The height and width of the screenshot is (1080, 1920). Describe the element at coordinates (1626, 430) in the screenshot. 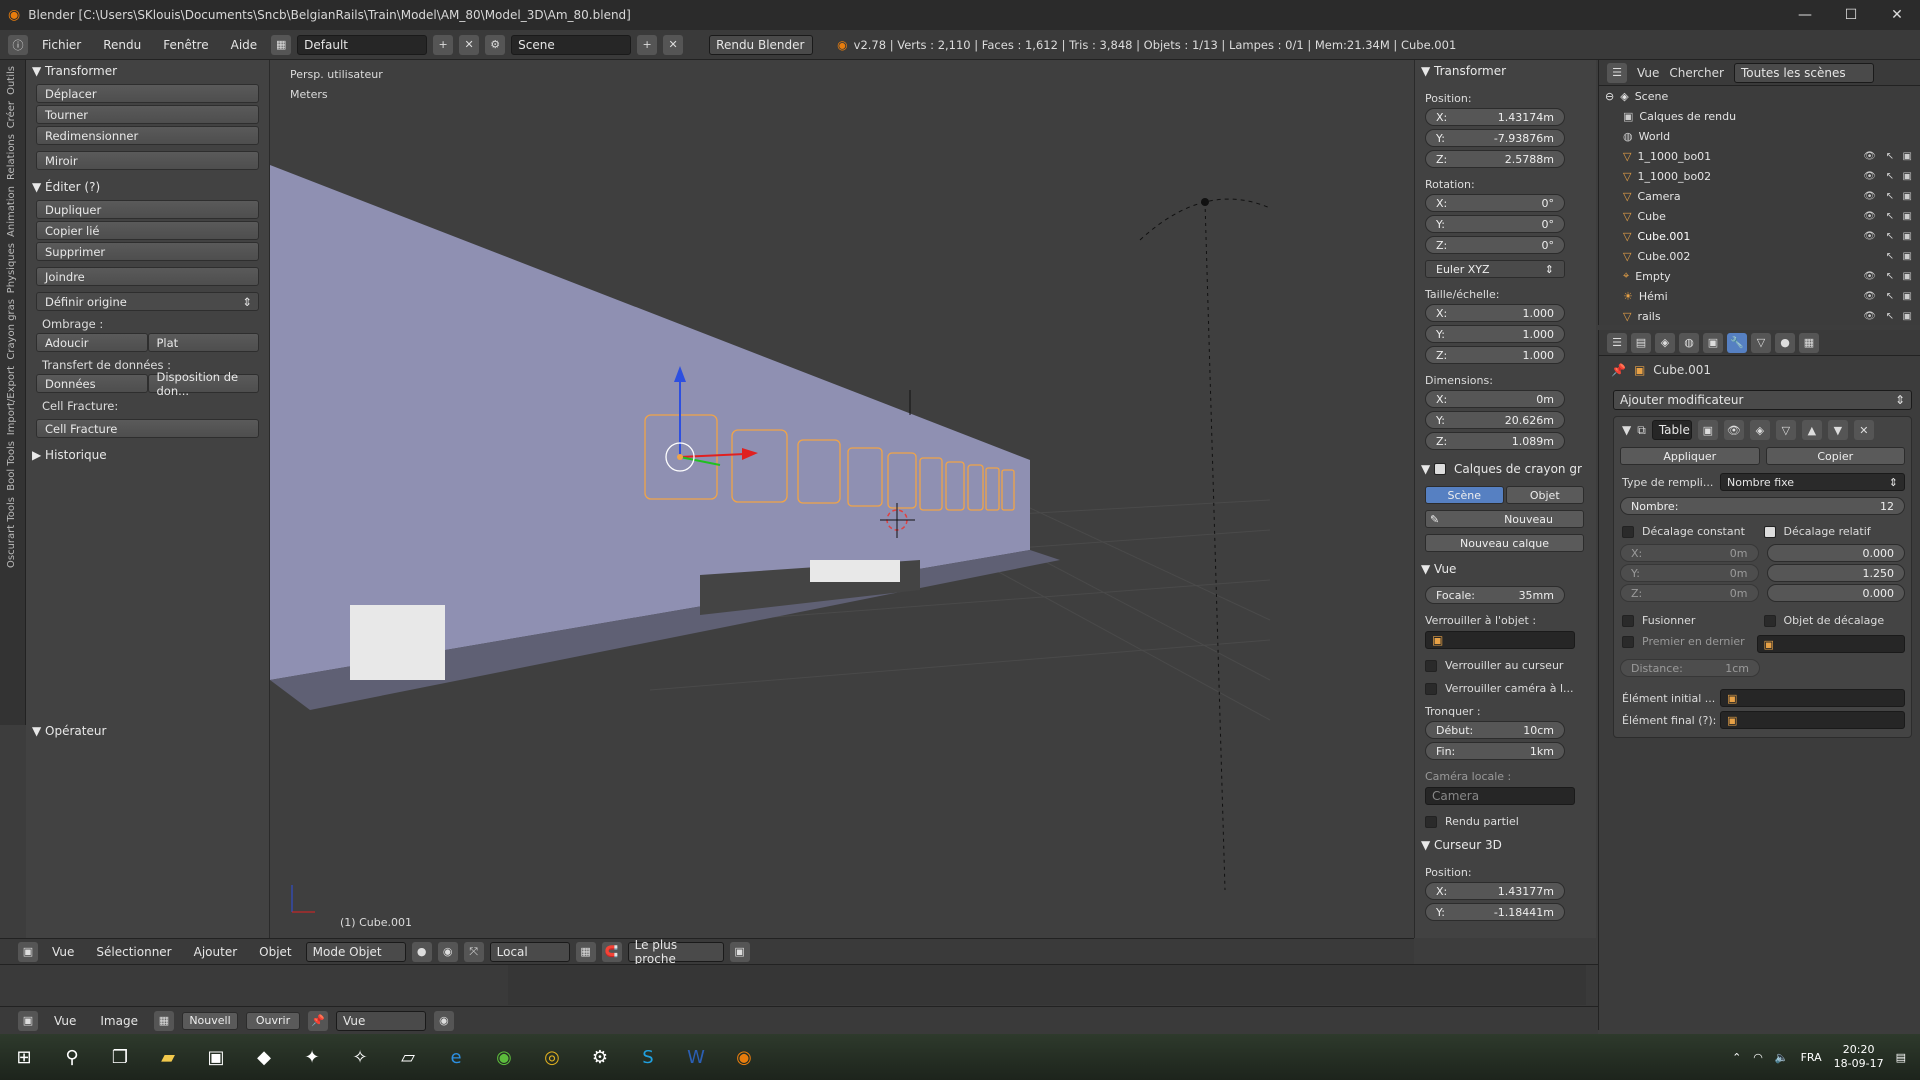

I see `collapse-modifier-icon: ▼` at that location.